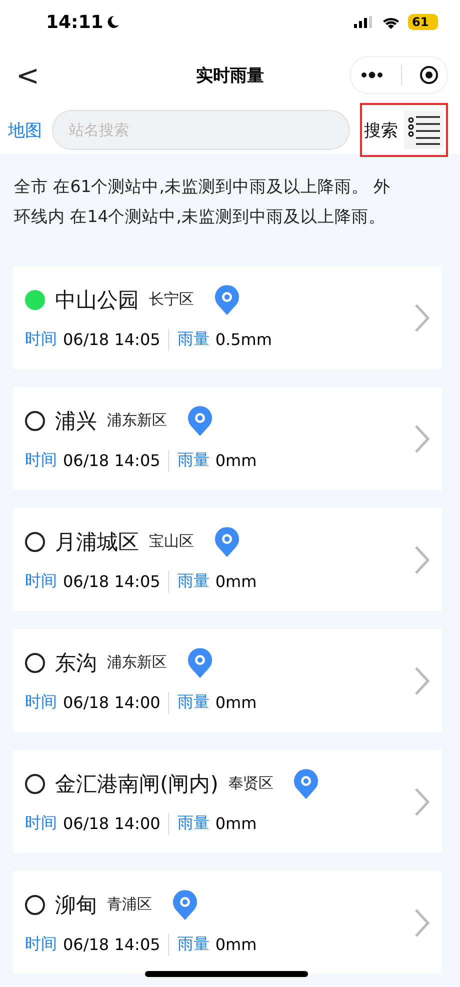 Image resolution: width=460 pixels, height=987 pixels. What do you see at coordinates (227, 680) in the screenshot?
I see `station-card: 东沟 浦东新区 时间 06/18 14:00 雨量 0mm` at bounding box center [227, 680].